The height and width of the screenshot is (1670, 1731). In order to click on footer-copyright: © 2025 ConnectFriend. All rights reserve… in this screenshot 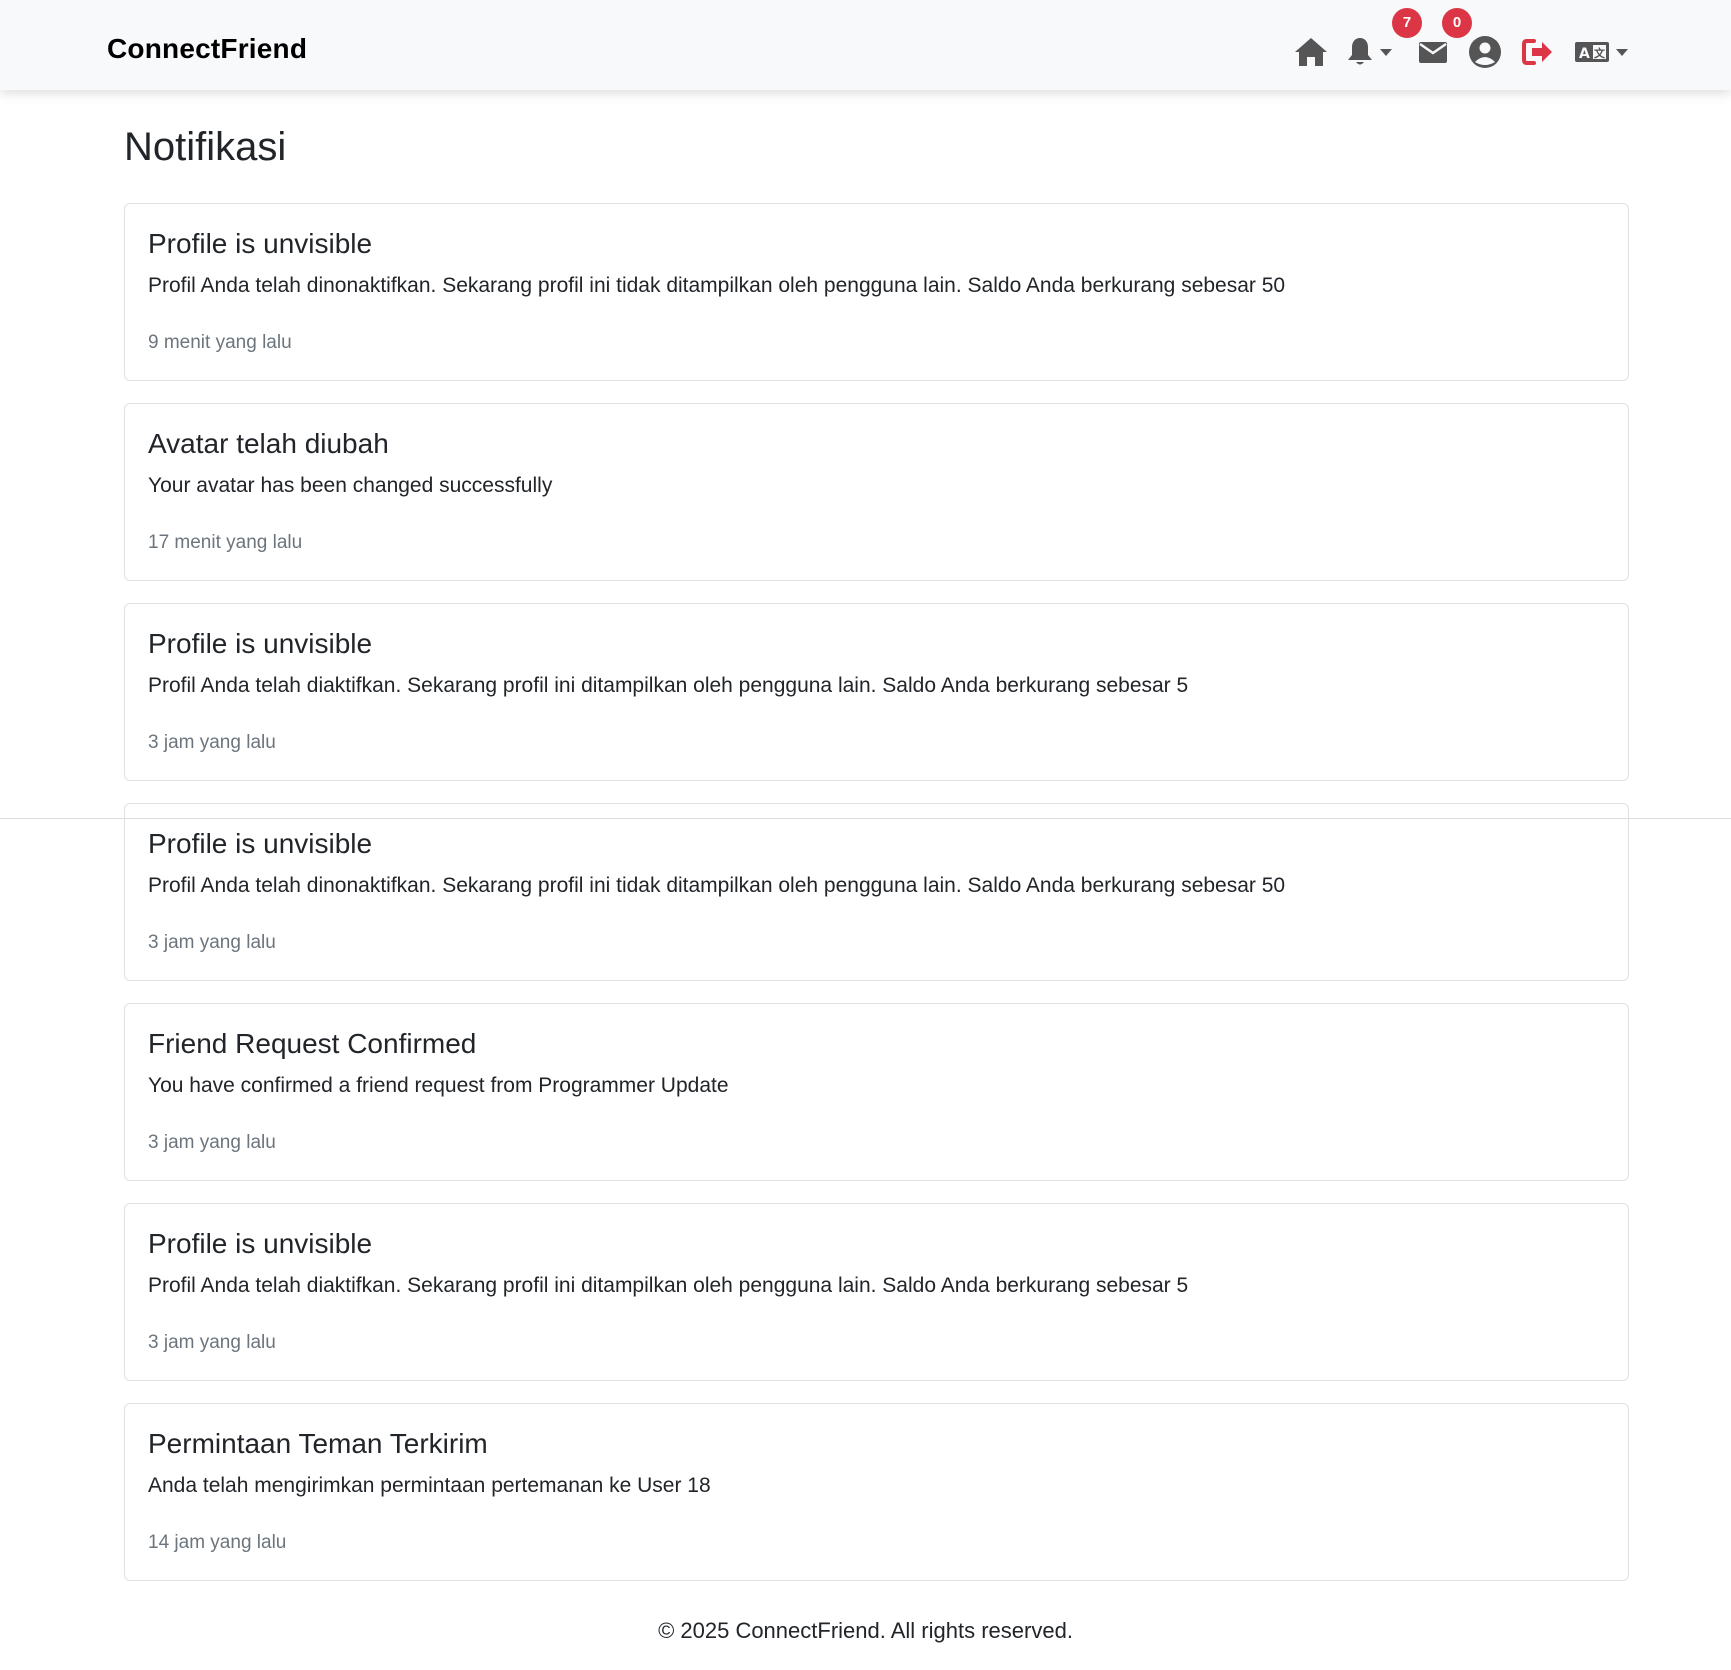, I will do `click(865, 1630)`.